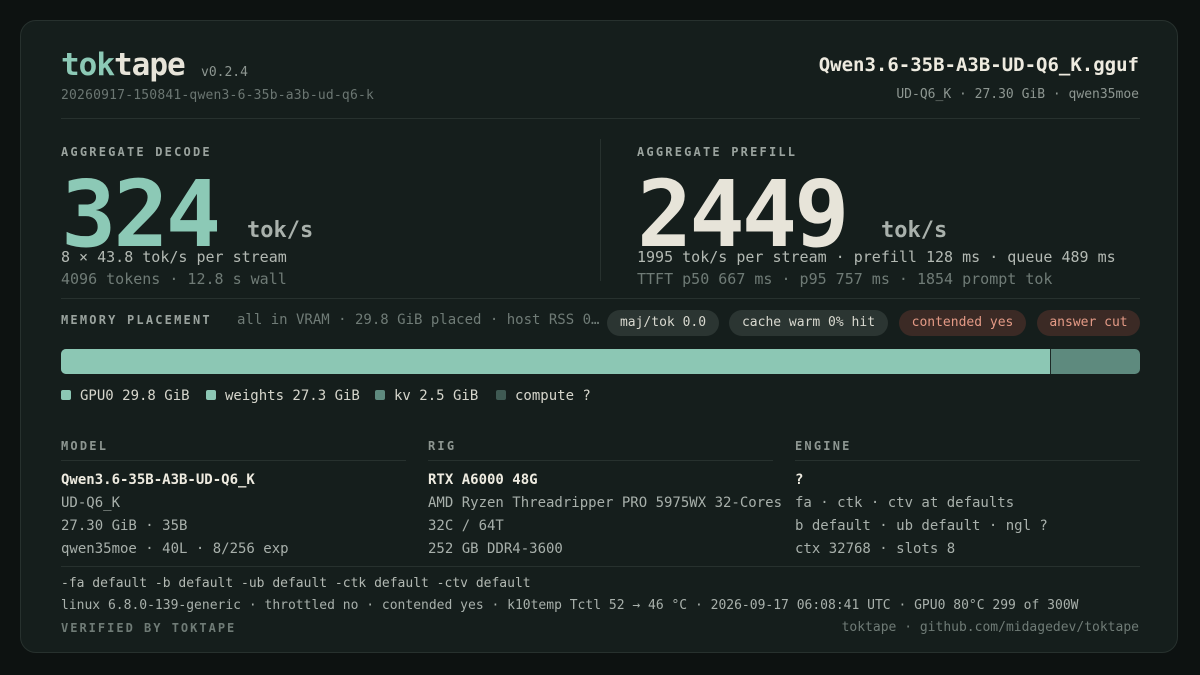  Describe the element at coordinates (426, 397) in the screenshot. I see `legend-kv: kv 2.5 GiB` at that location.